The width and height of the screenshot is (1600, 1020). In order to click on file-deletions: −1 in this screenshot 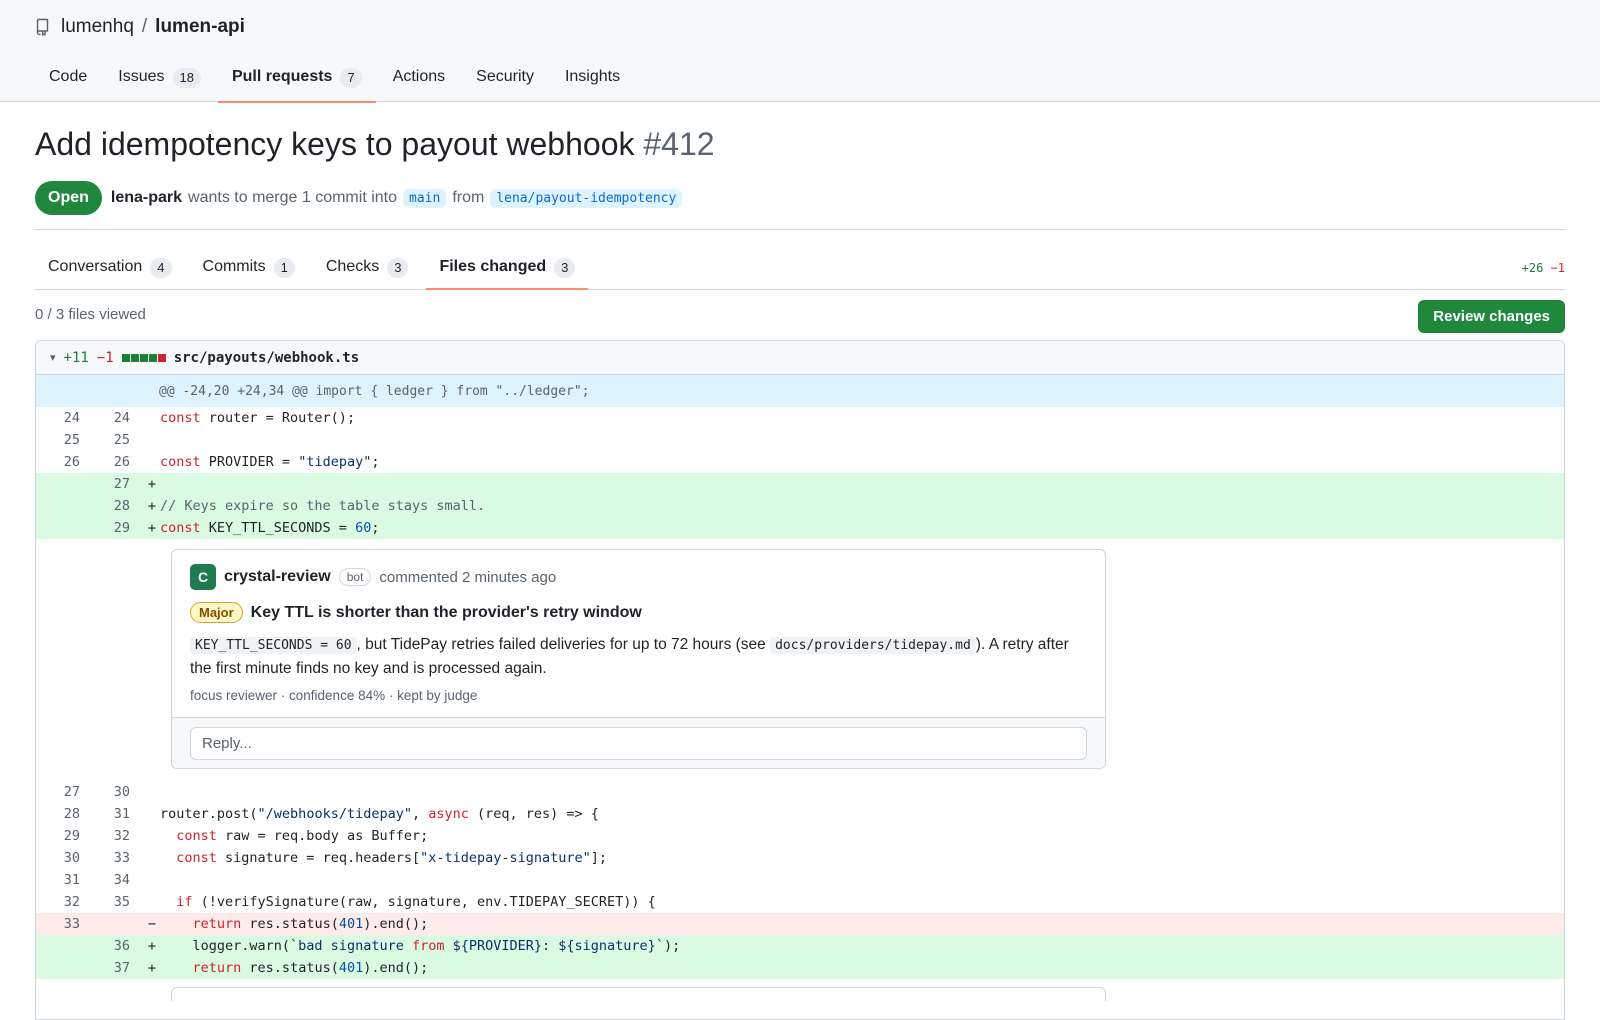, I will do `click(105, 357)`.